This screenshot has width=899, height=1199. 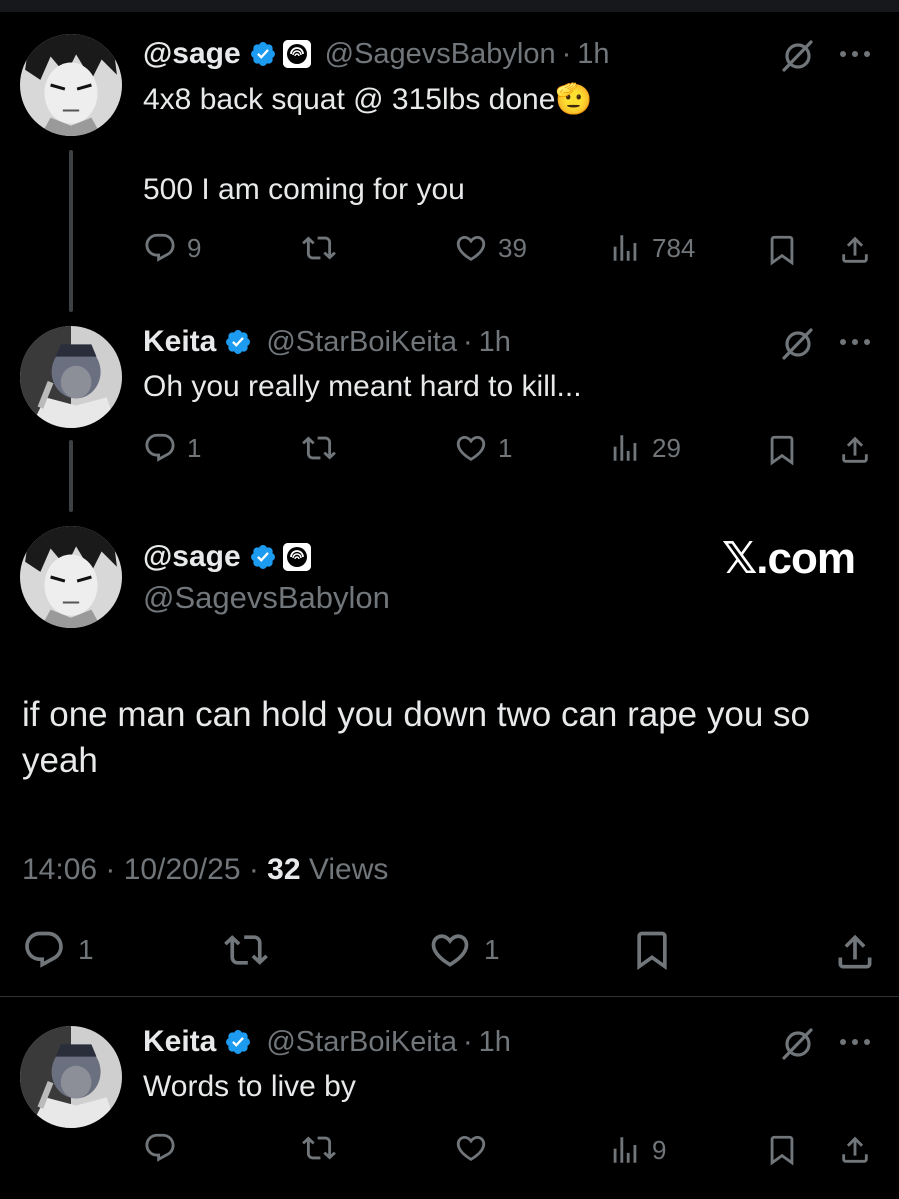 What do you see at coordinates (644, 448) in the screenshot?
I see `views-button: 29` at bounding box center [644, 448].